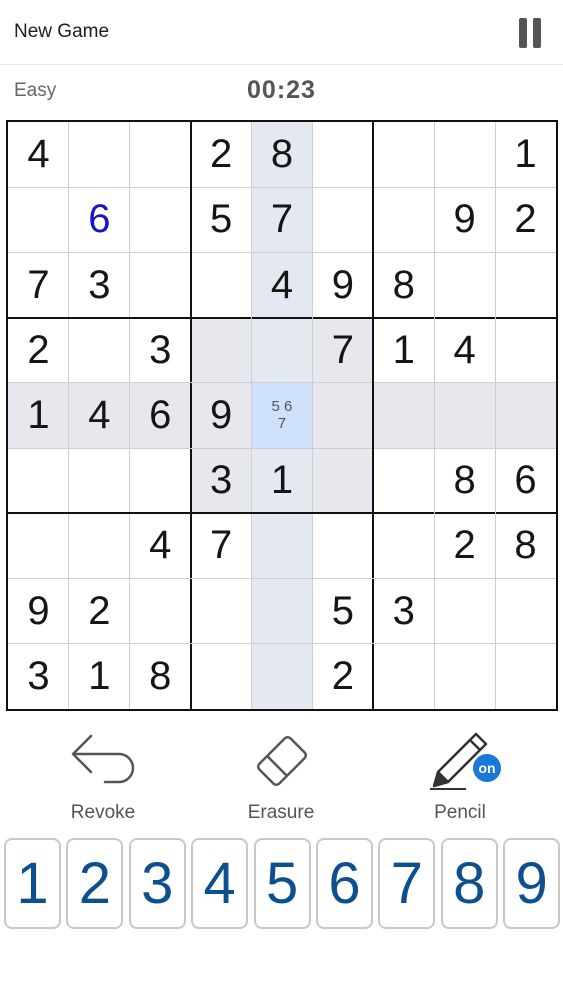  I want to click on cell-r6c2, so click(99, 480).